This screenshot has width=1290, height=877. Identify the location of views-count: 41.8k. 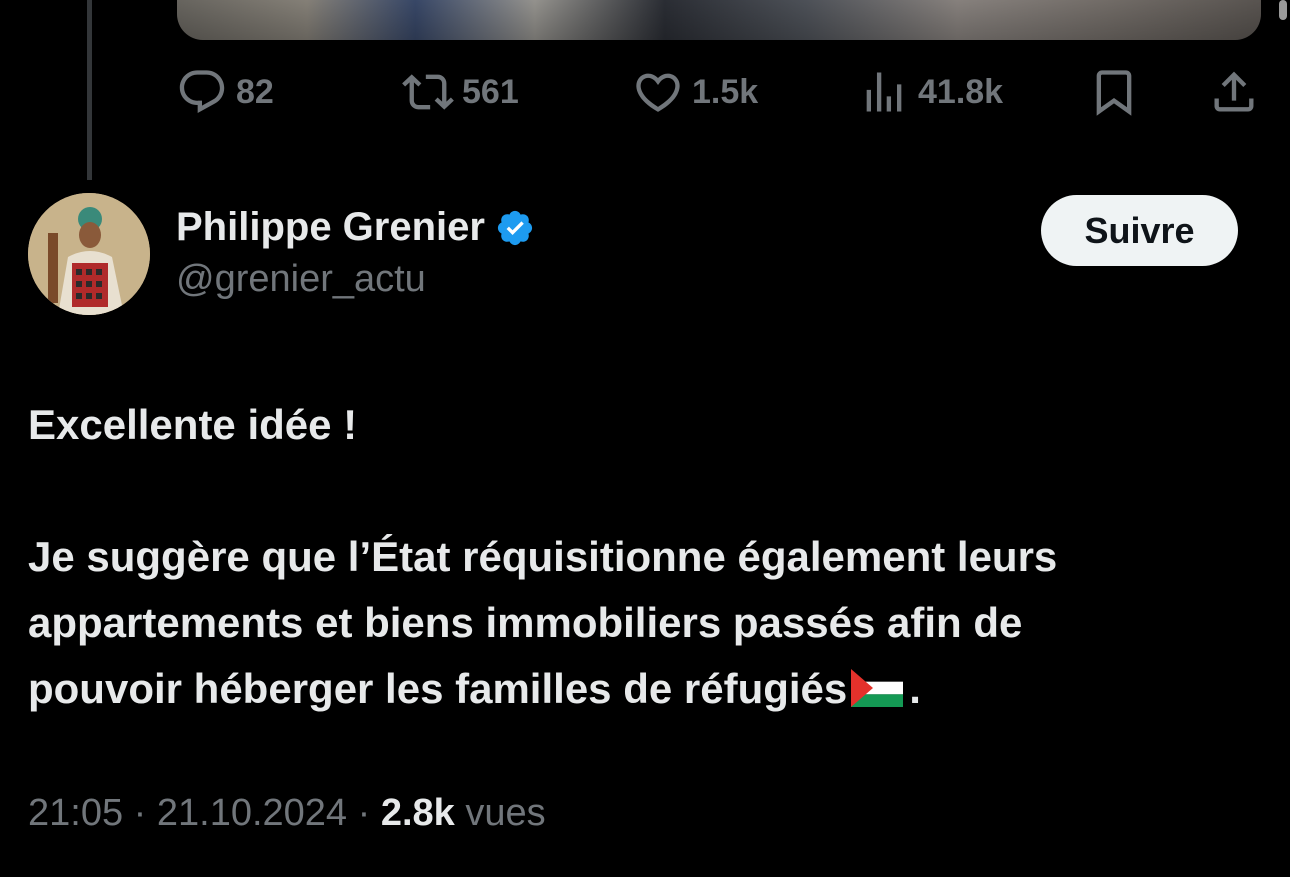
(961, 91).